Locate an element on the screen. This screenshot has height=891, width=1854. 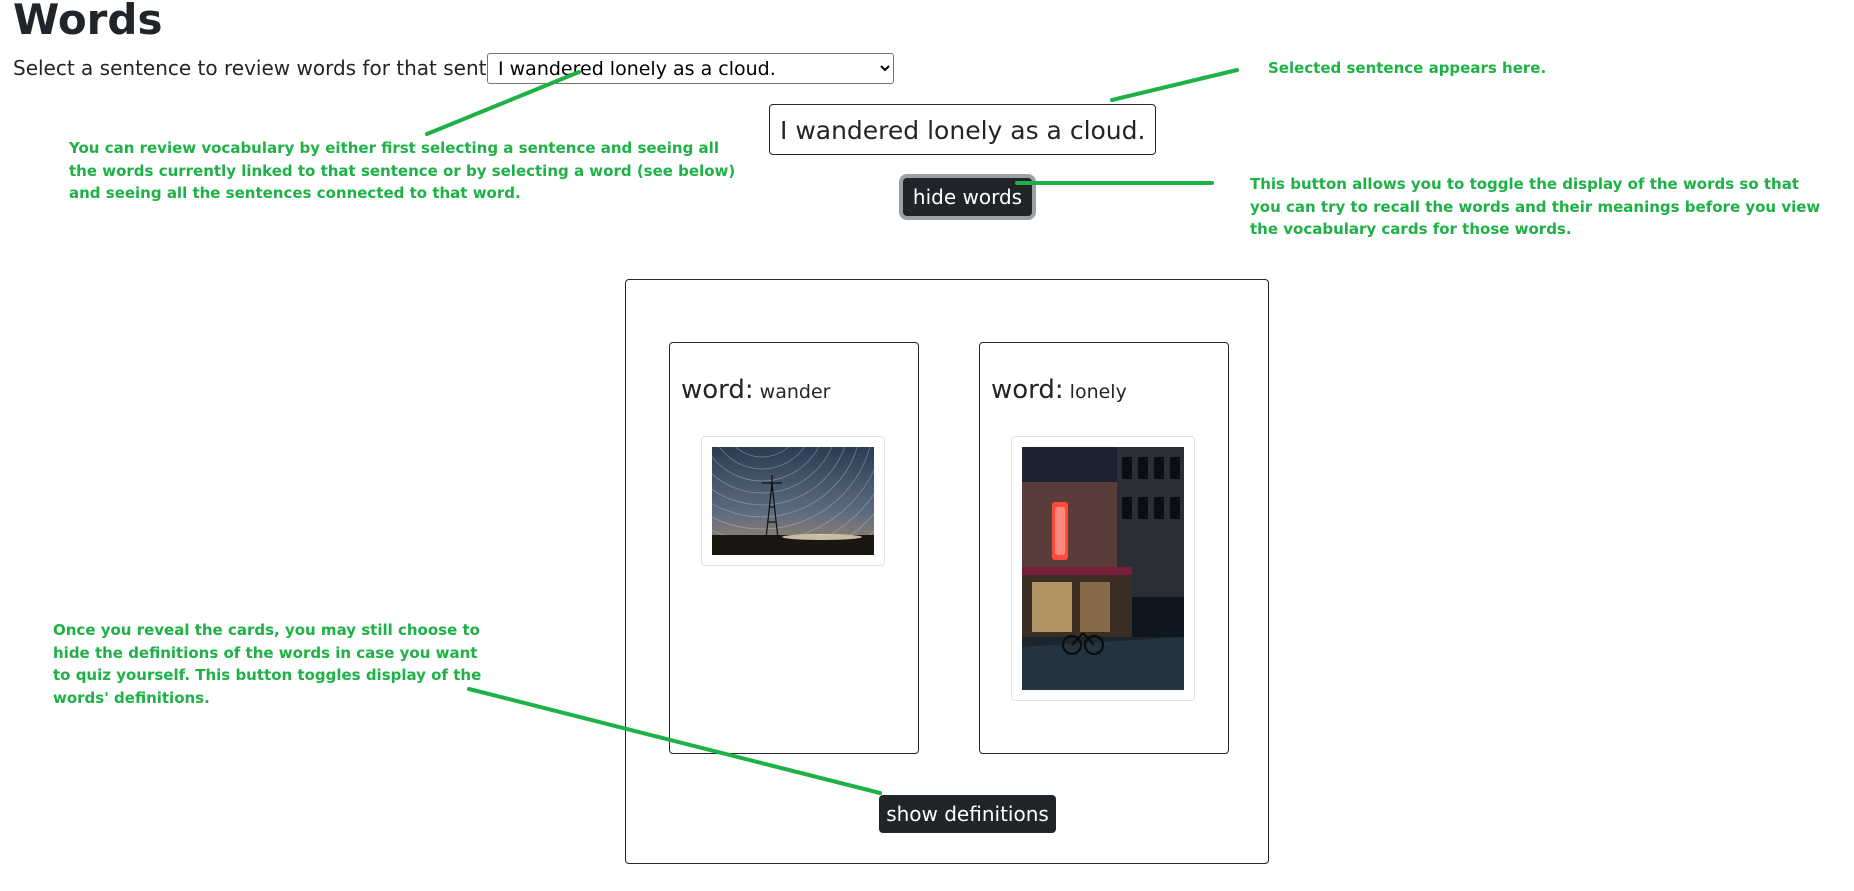
page-title: Words is located at coordinates (88, 22).